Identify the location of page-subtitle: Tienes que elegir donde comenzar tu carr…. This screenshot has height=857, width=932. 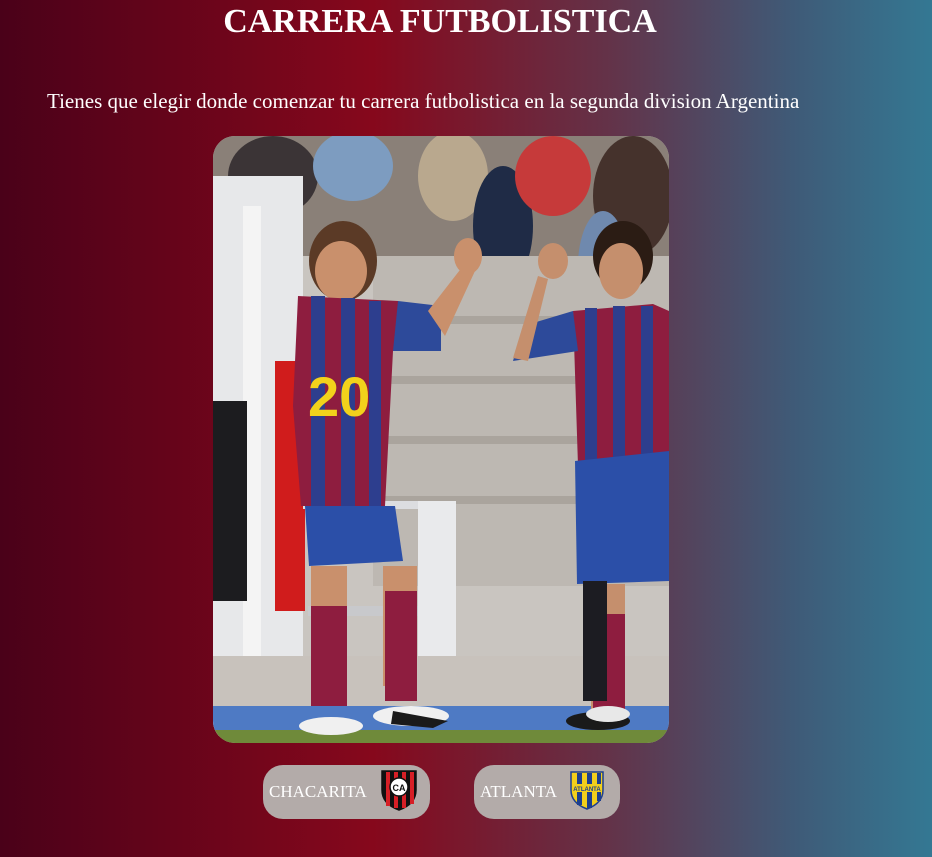
(423, 101).